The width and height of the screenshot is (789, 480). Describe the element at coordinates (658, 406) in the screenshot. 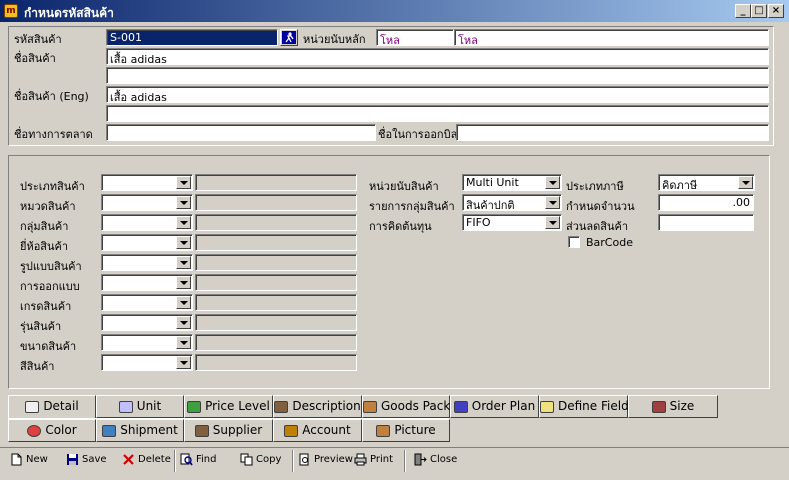

I see `size-ruler-icon` at that location.